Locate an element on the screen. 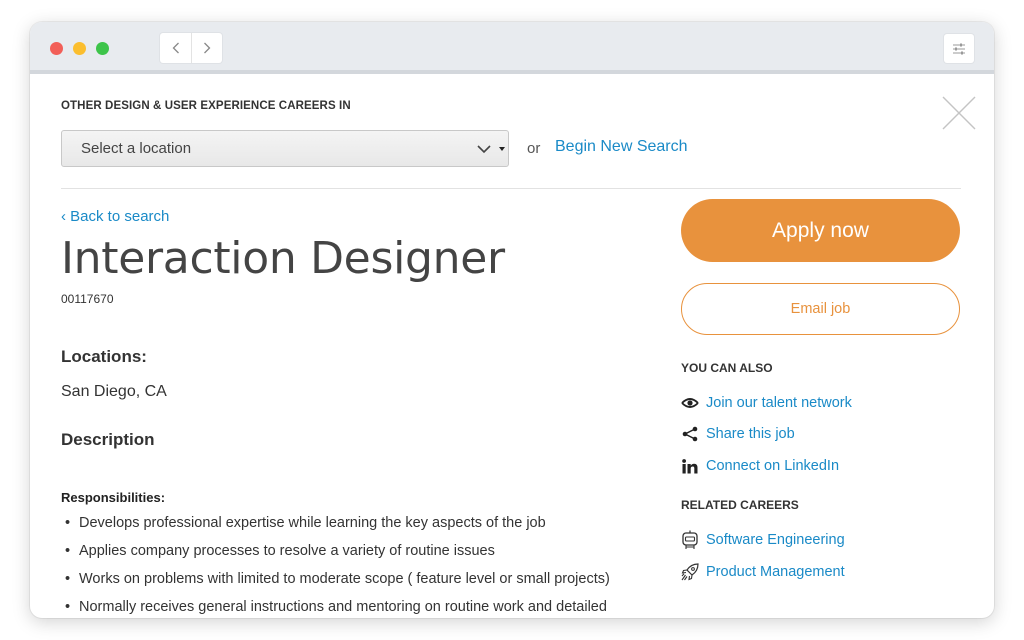 The height and width of the screenshot is (640, 1024). or-separator: or is located at coordinates (534, 148).